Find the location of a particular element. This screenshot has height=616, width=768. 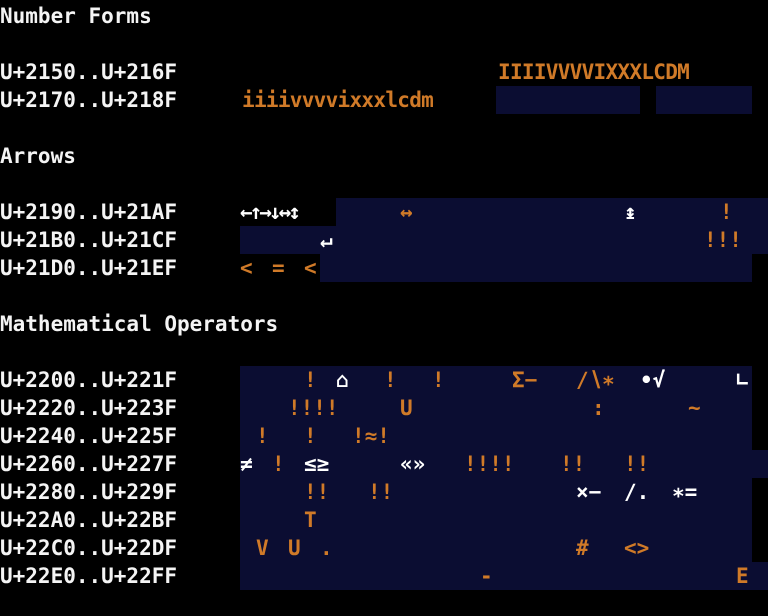

range-label: U+2170..U+218F is located at coordinates (89, 100).